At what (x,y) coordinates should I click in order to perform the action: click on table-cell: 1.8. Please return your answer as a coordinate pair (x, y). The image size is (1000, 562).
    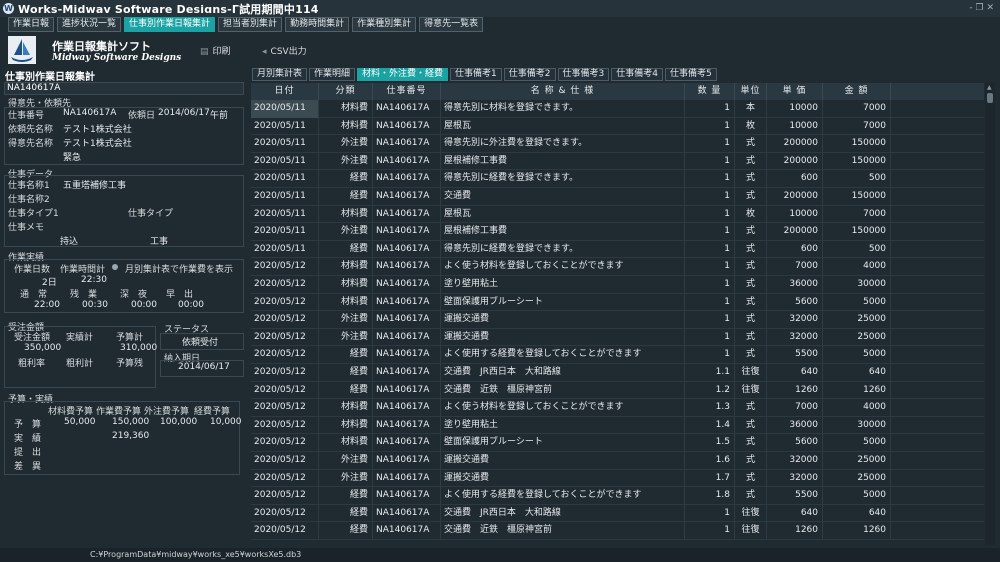
    Looking at the image, I should click on (710, 496).